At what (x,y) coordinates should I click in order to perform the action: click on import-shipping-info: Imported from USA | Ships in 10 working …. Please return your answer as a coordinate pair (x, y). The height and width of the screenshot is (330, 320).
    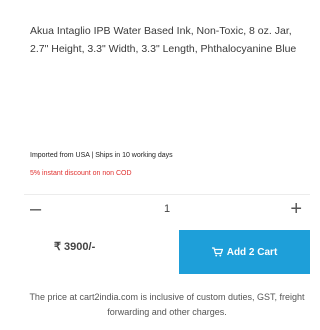
    Looking at the image, I should click on (101, 155).